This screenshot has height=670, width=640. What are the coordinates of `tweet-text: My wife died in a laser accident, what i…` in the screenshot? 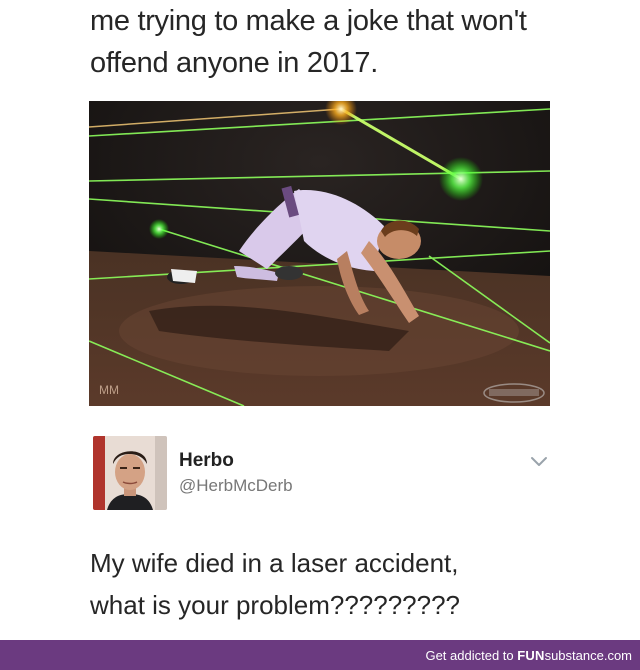 It's located at (340, 584).